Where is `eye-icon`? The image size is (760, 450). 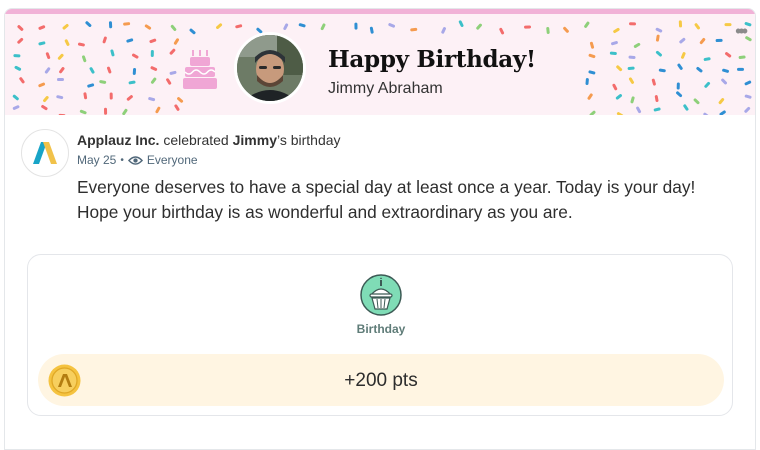 eye-icon is located at coordinates (135, 160).